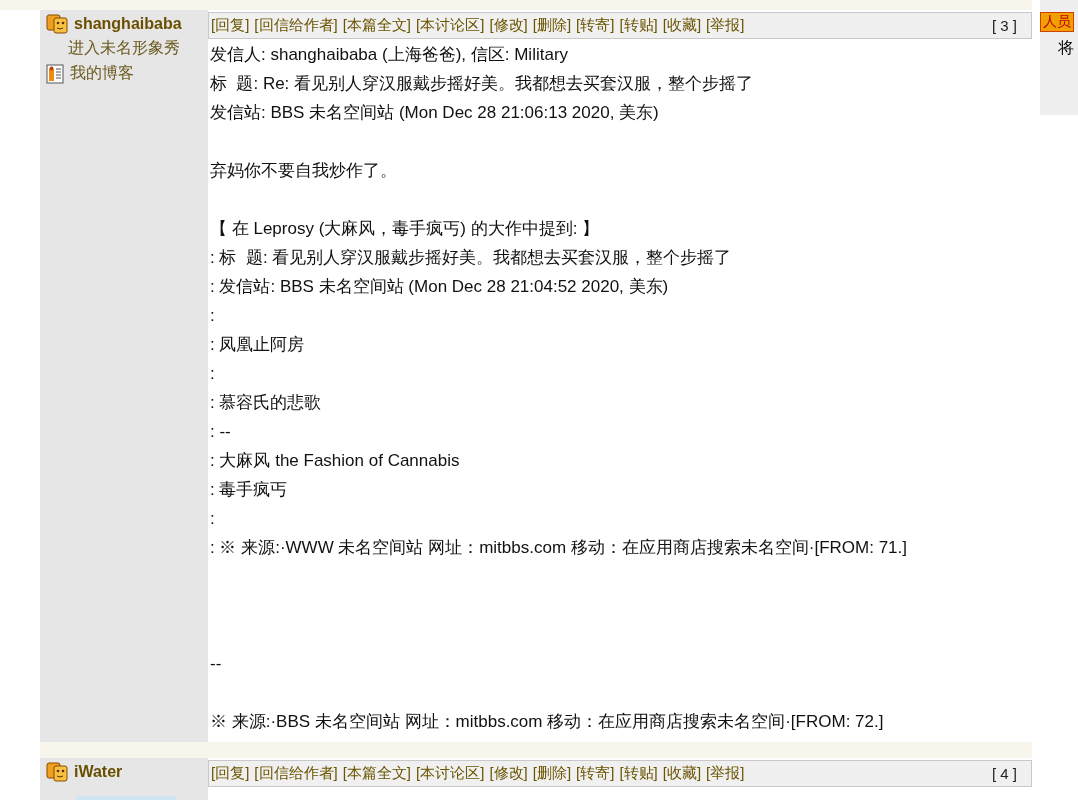  Describe the element at coordinates (435, 113) in the screenshot. I see `text-line: 发信站: BBS 未名空间站 (Mon Dec 28 21:06:13 2020, 美东)` at that location.